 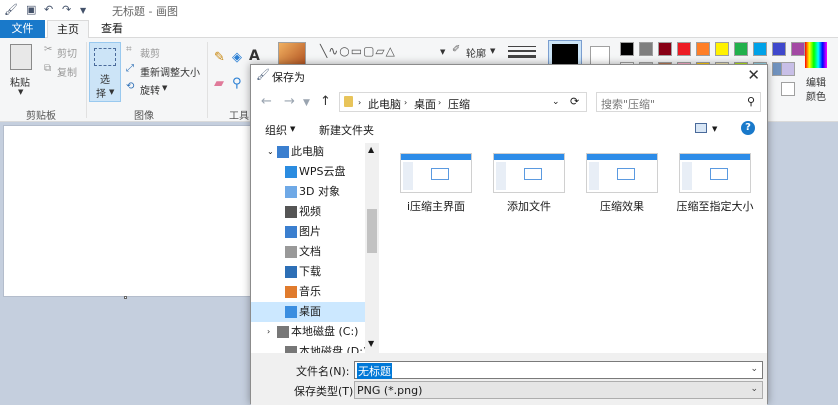 I want to click on file-thumbnail, so click(x=529, y=173).